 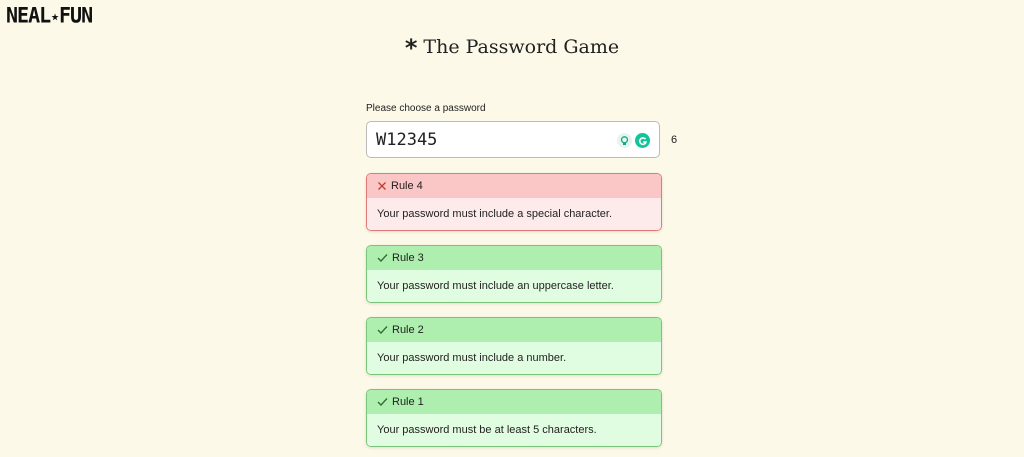 What do you see at coordinates (408, 402) in the screenshot?
I see `rule-title: Rule 1` at bounding box center [408, 402].